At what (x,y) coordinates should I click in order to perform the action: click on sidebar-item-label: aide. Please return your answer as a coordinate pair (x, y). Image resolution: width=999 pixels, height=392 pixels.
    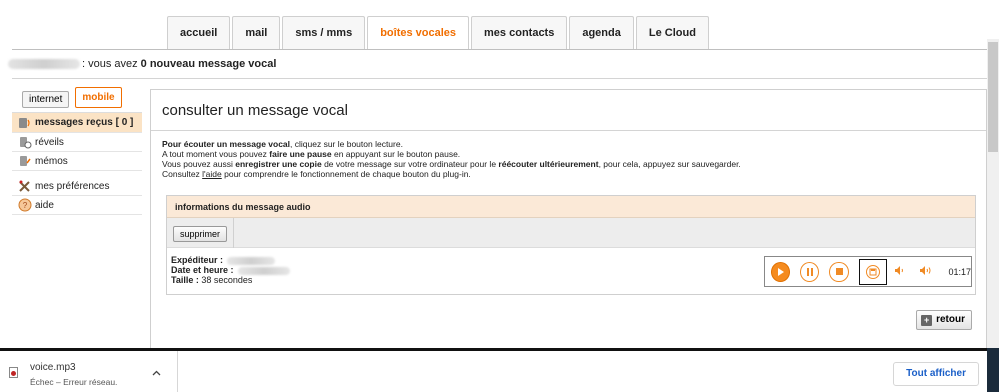
    Looking at the image, I should click on (44, 205).